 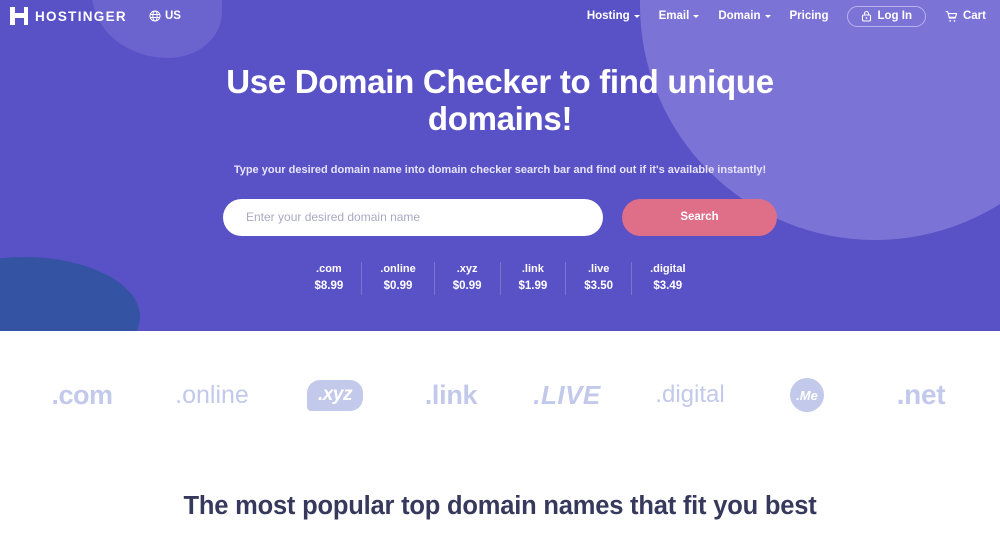 What do you see at coordinates (533, 285) in the screenshot?
I see `tld-price: $1.99` at bounding box center [533, 285].